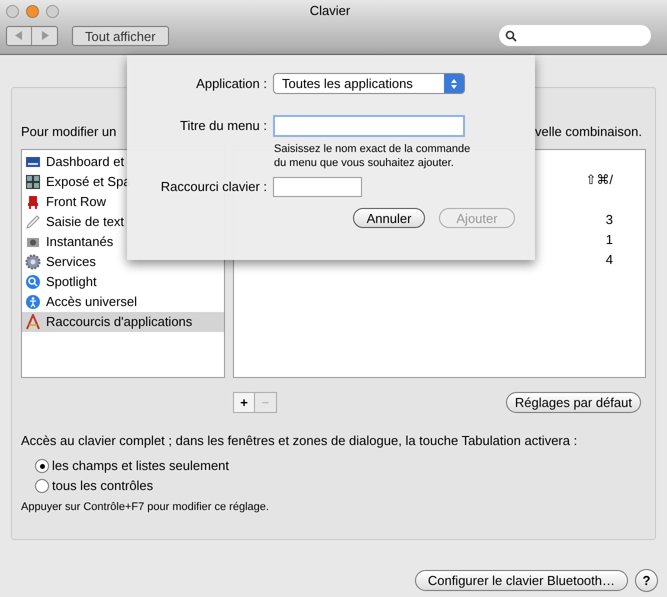 The height and width of the screenshot is (597, 667). Describe the element at coordinates (123, 322) in the screenshot. I see `sidebar-item: Raccourcis d'applications` at that location.